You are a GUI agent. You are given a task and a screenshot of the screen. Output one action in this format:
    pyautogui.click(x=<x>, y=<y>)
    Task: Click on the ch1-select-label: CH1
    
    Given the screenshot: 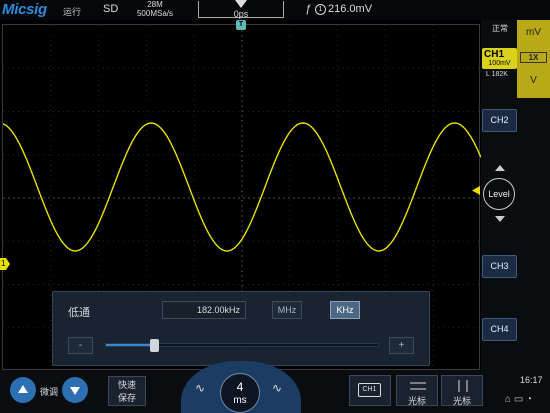 What is the action you would take?
    pyautogui.click(x=369, y=390)
    